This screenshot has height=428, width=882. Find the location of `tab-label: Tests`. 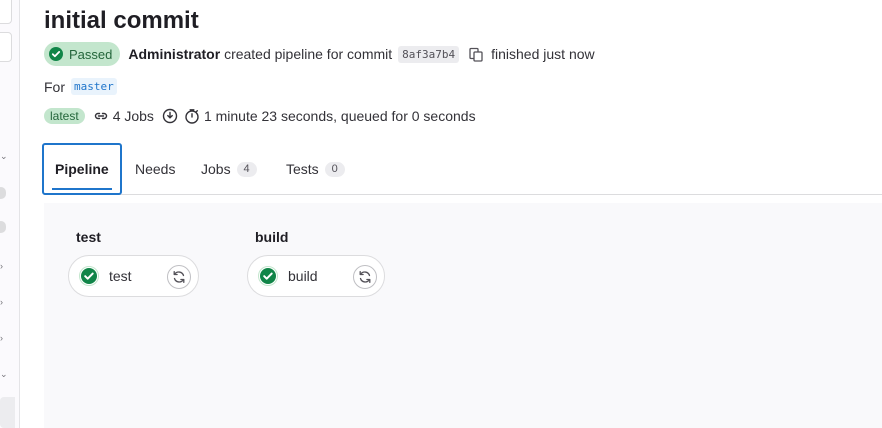

tab-label: Tests is located at coordinates (302, 169).